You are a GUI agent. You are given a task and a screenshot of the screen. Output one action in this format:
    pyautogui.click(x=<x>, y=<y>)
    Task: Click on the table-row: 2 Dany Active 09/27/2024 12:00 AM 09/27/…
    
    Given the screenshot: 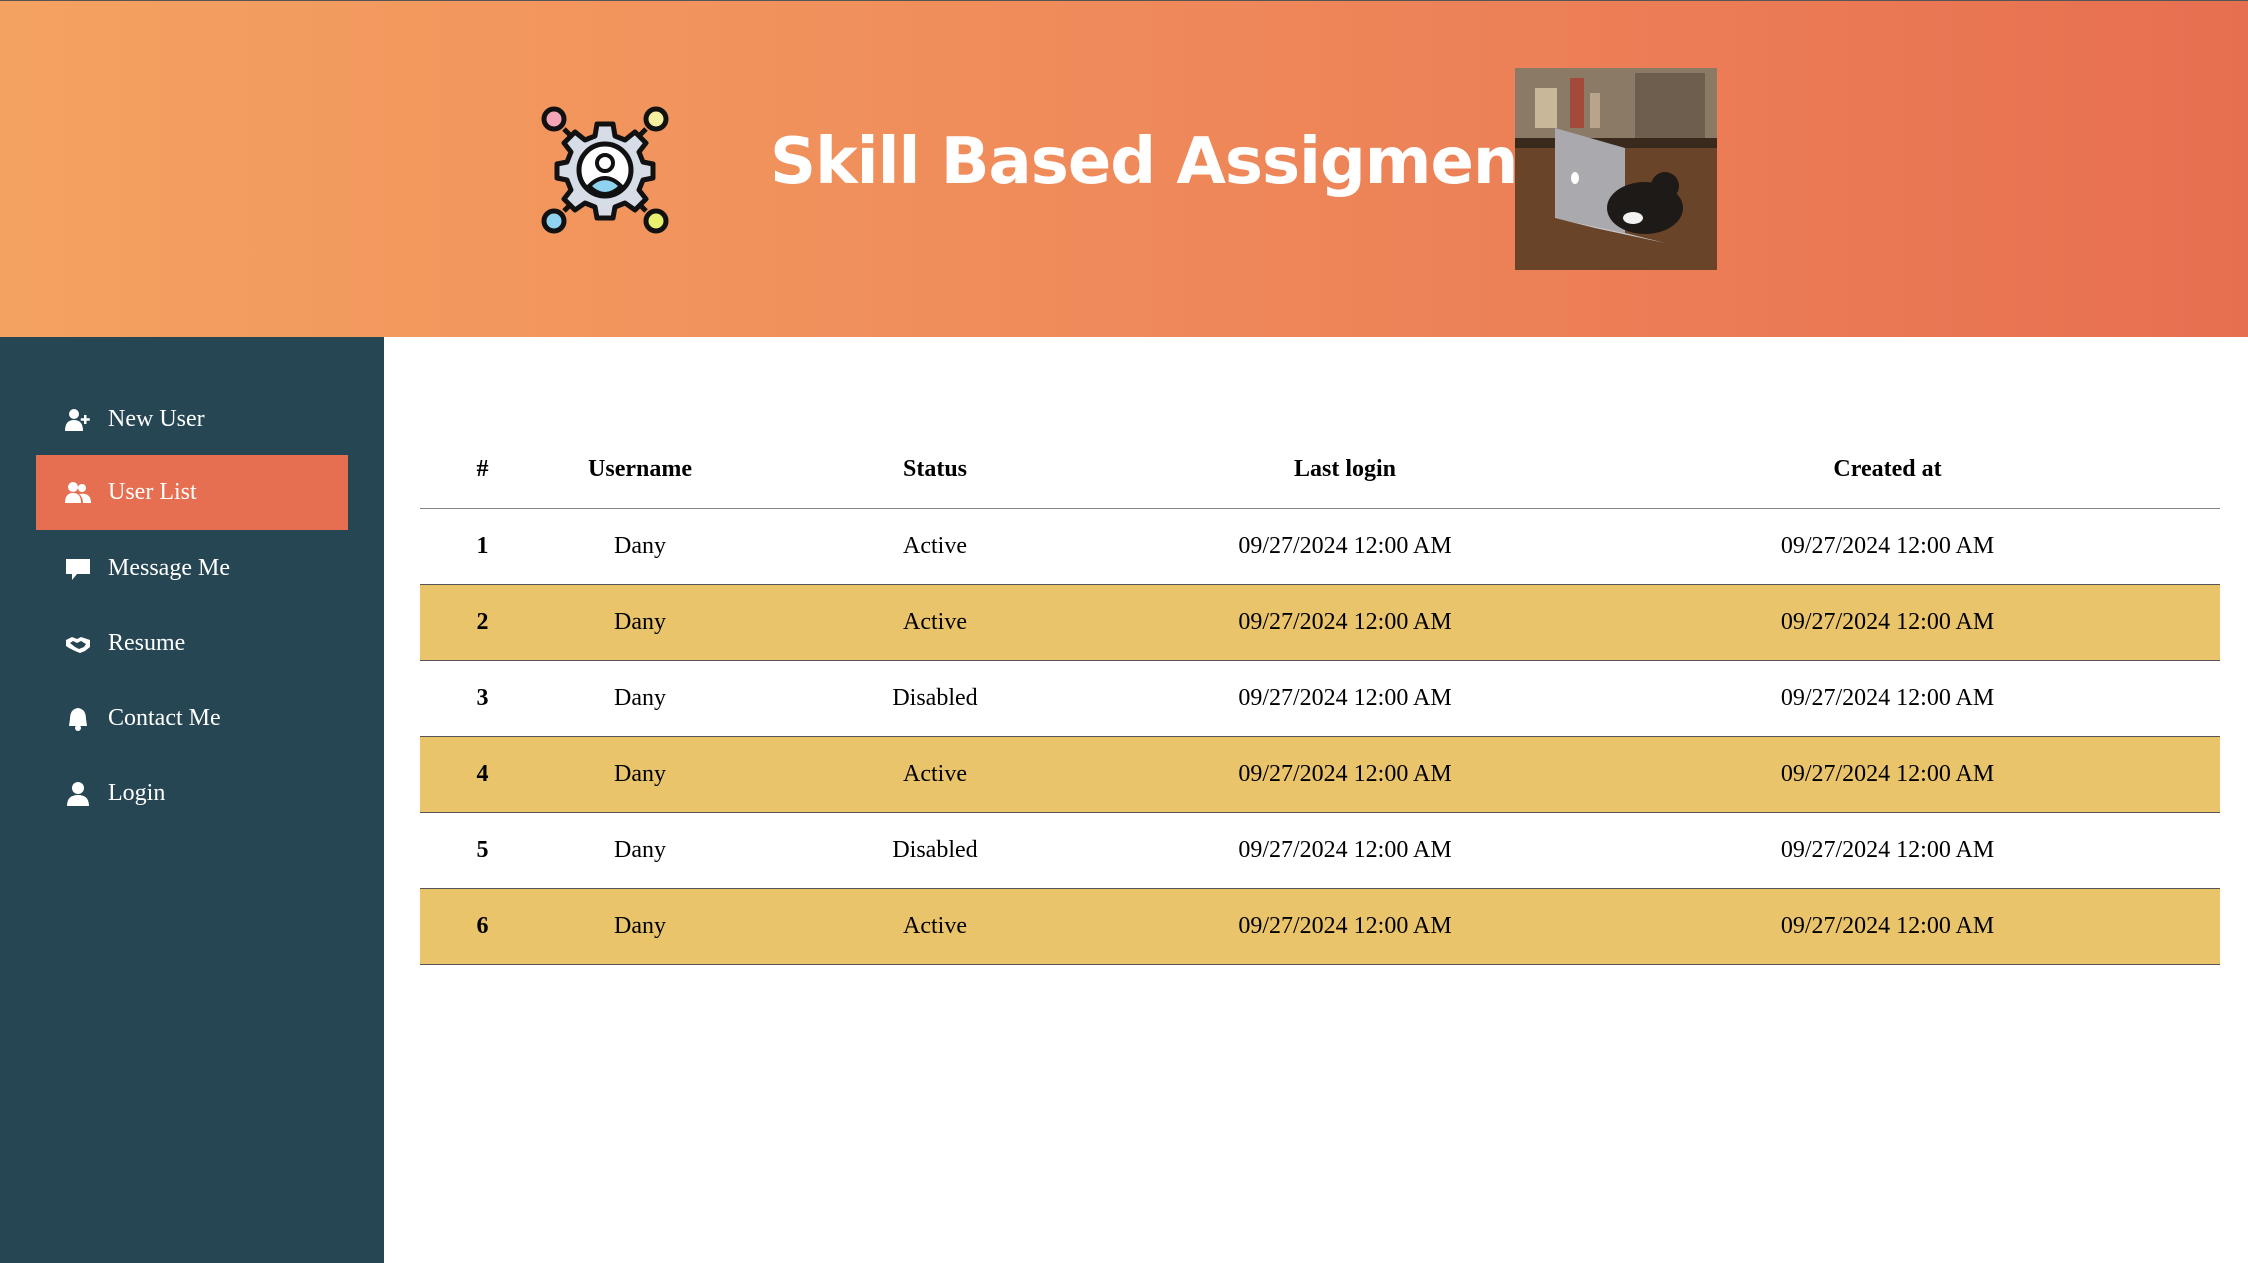 What is the action you would take?
    pyautogui.click(x=1320, y=622)
    